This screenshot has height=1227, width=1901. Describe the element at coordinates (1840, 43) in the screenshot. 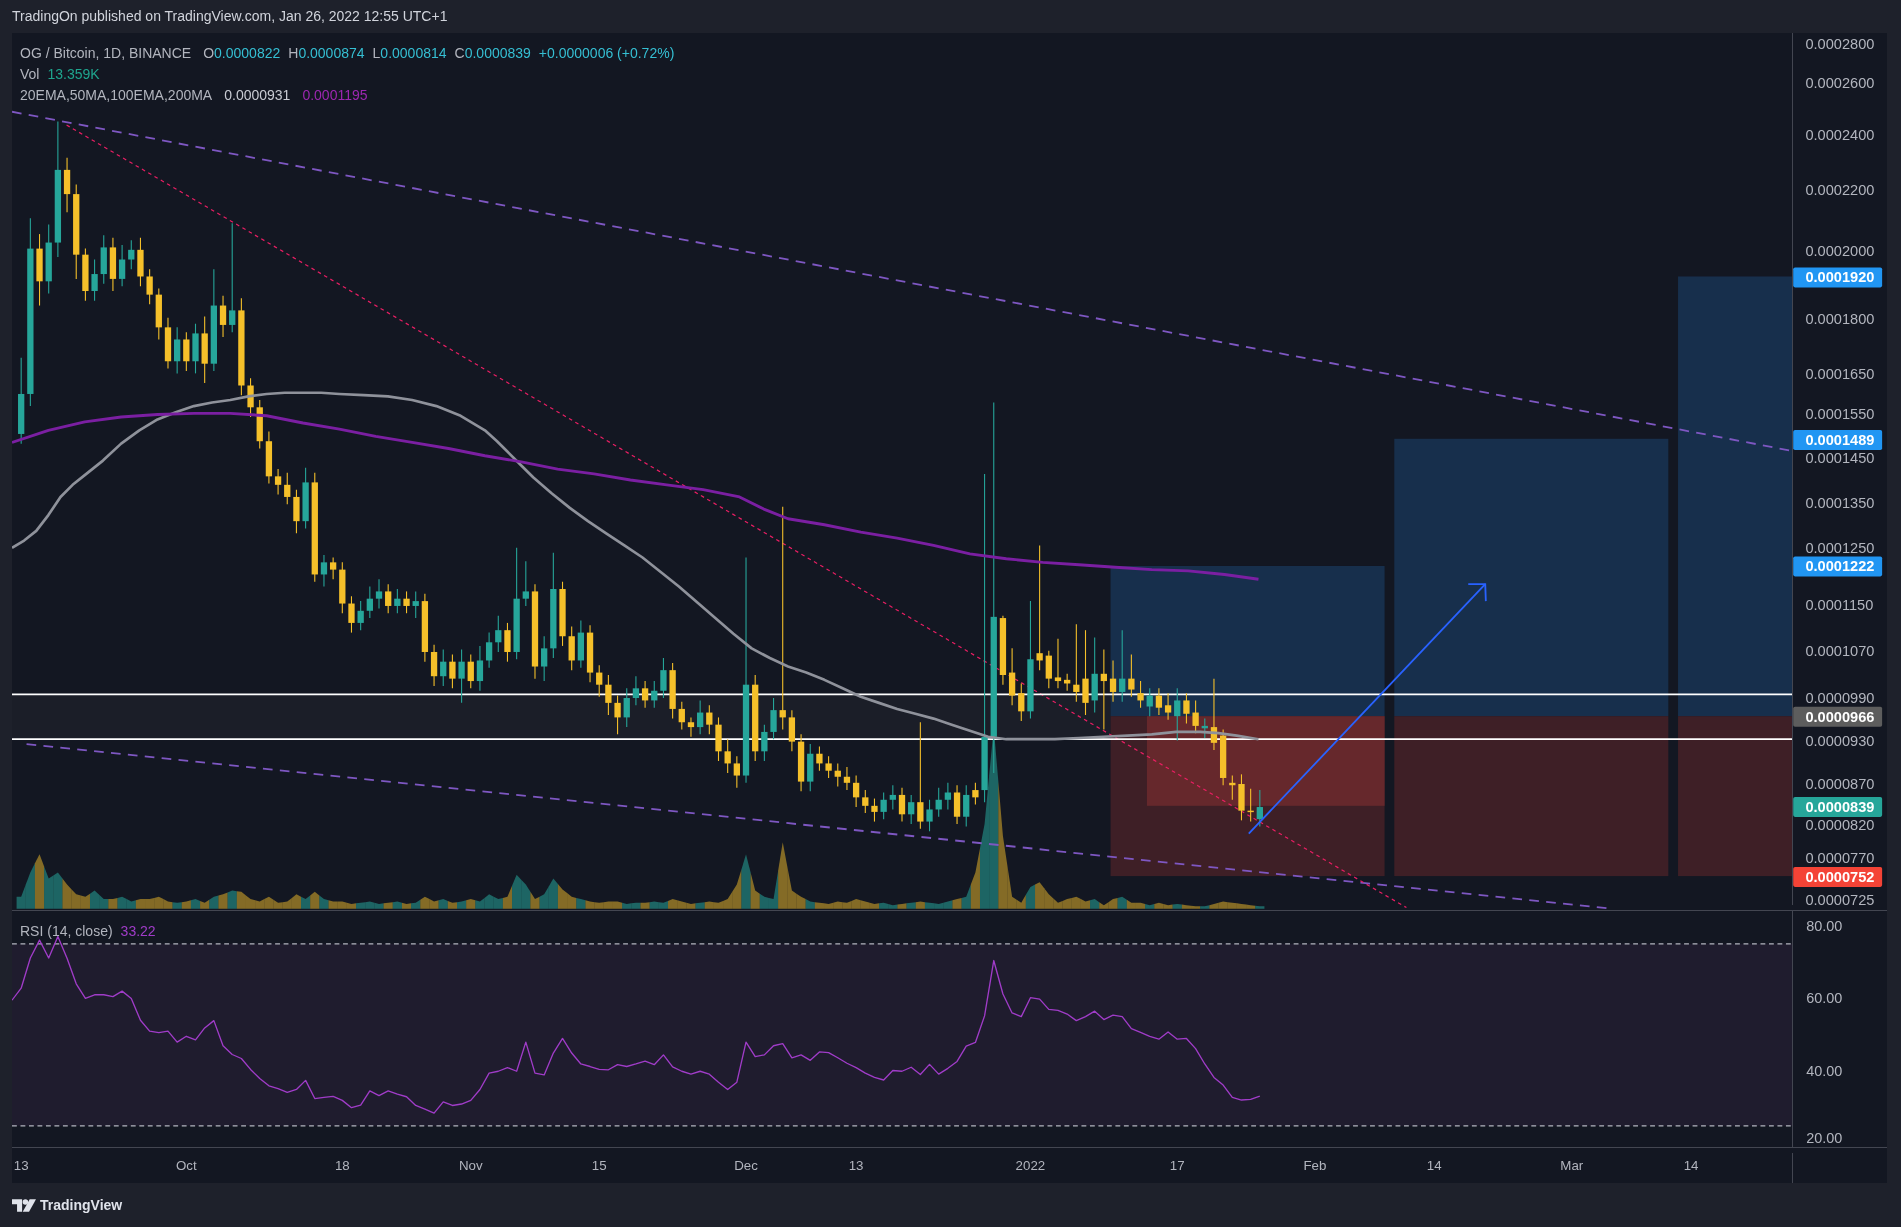

I see `price-tick-label: 0.0002800` at that location.